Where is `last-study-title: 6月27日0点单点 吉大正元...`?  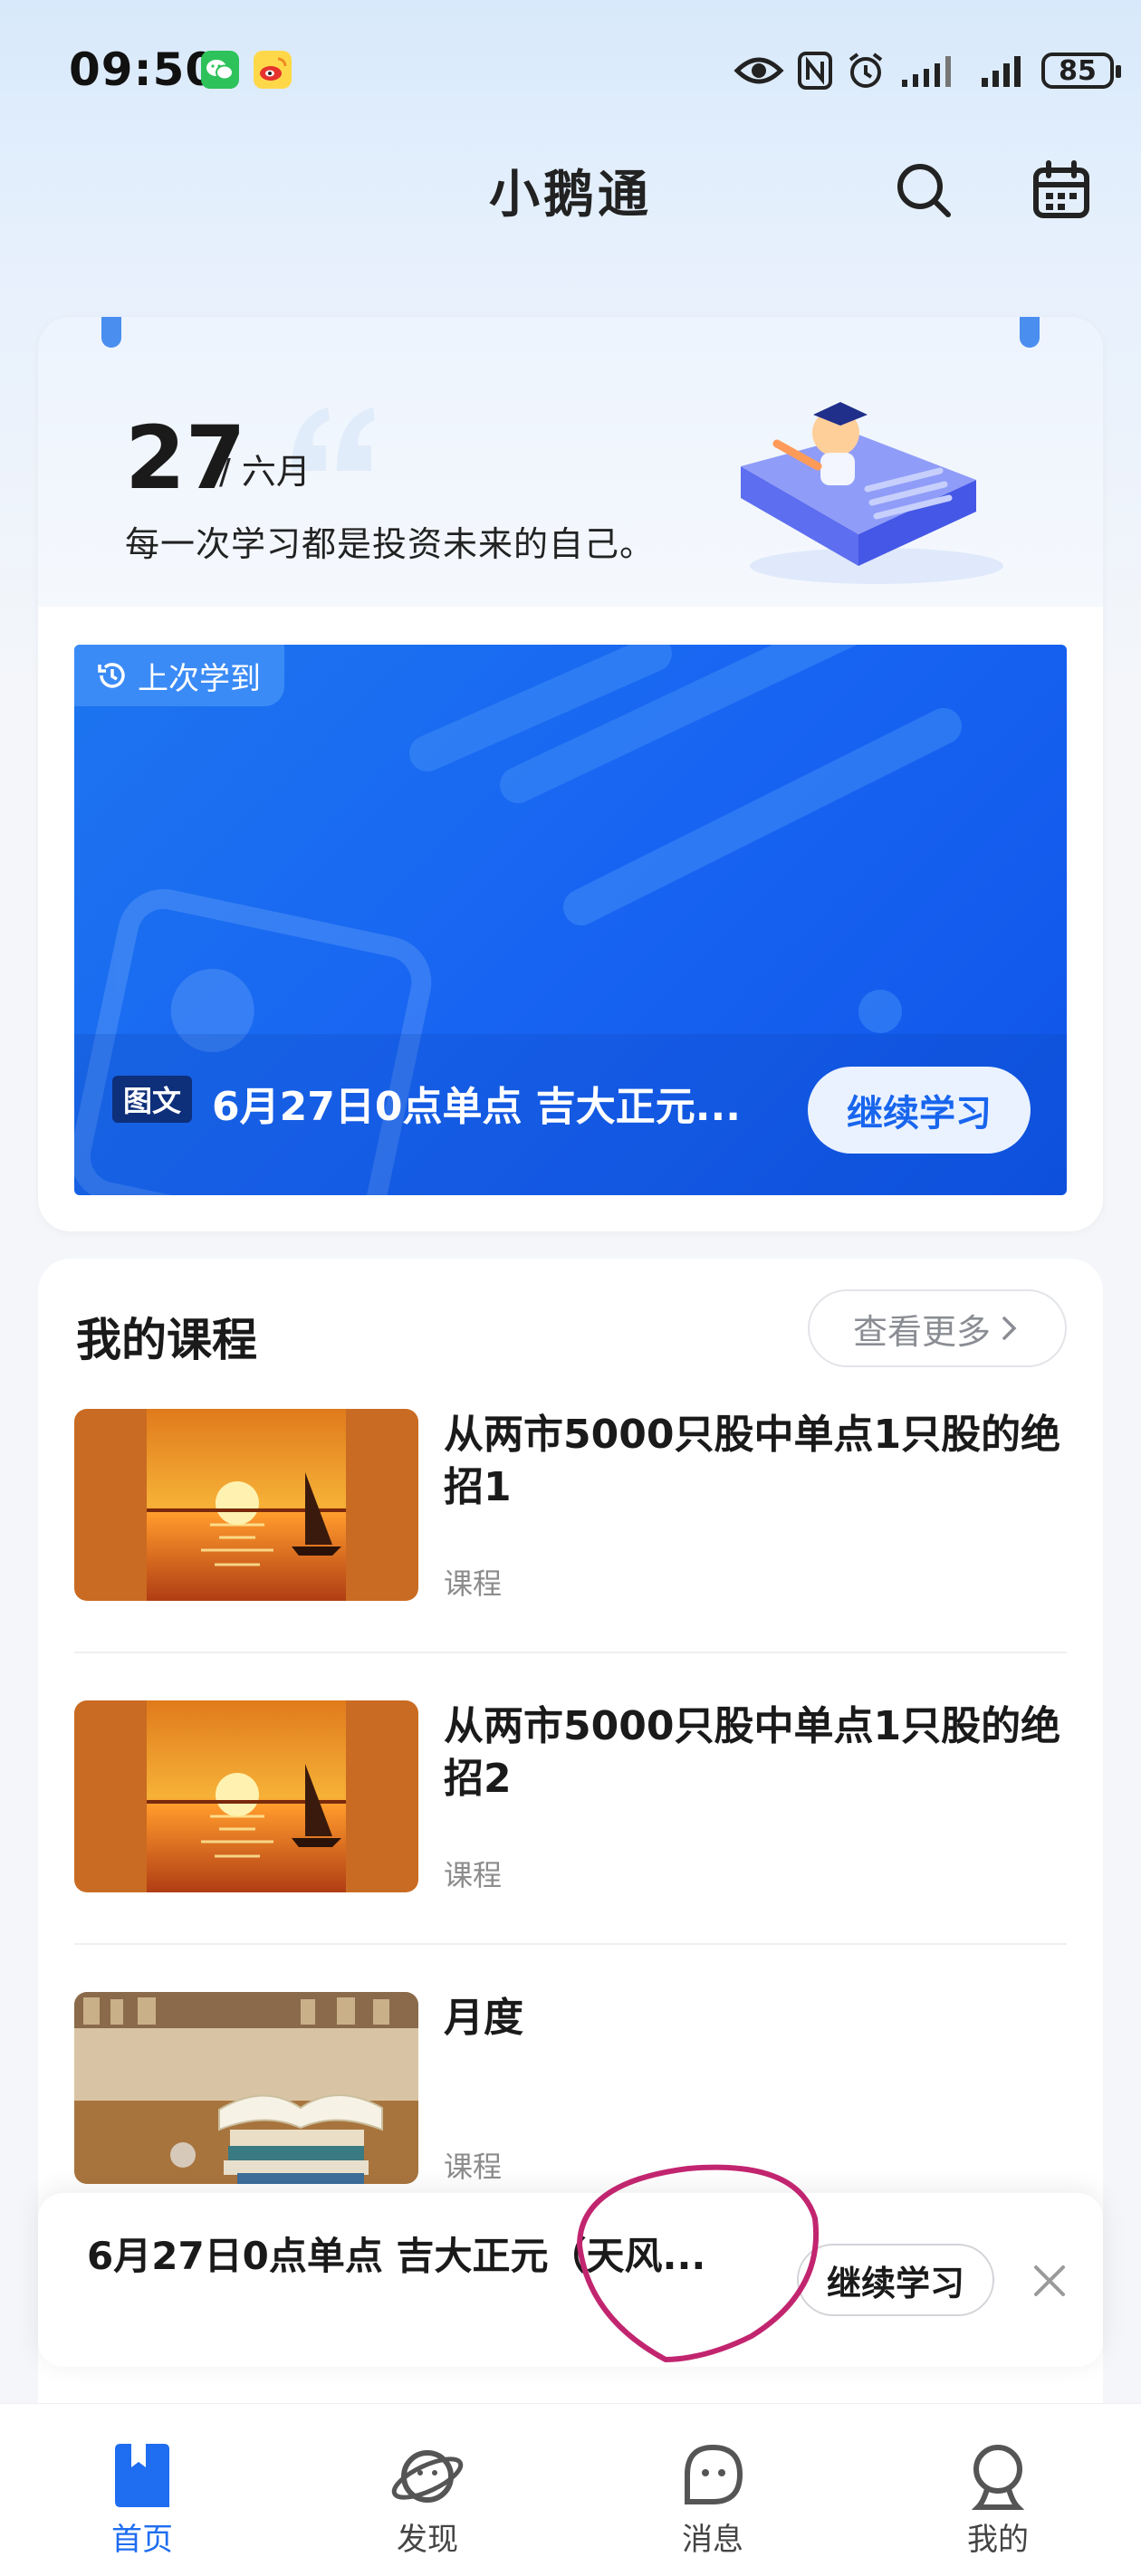 last-study-title: 6月27日0点单点 吉大正元... is located at coordinates (476, 1107).